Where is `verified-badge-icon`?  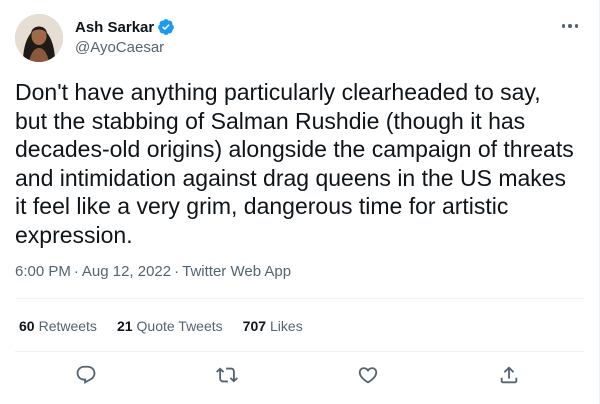
verified-badge-icon is located at coordinates (166, 27).